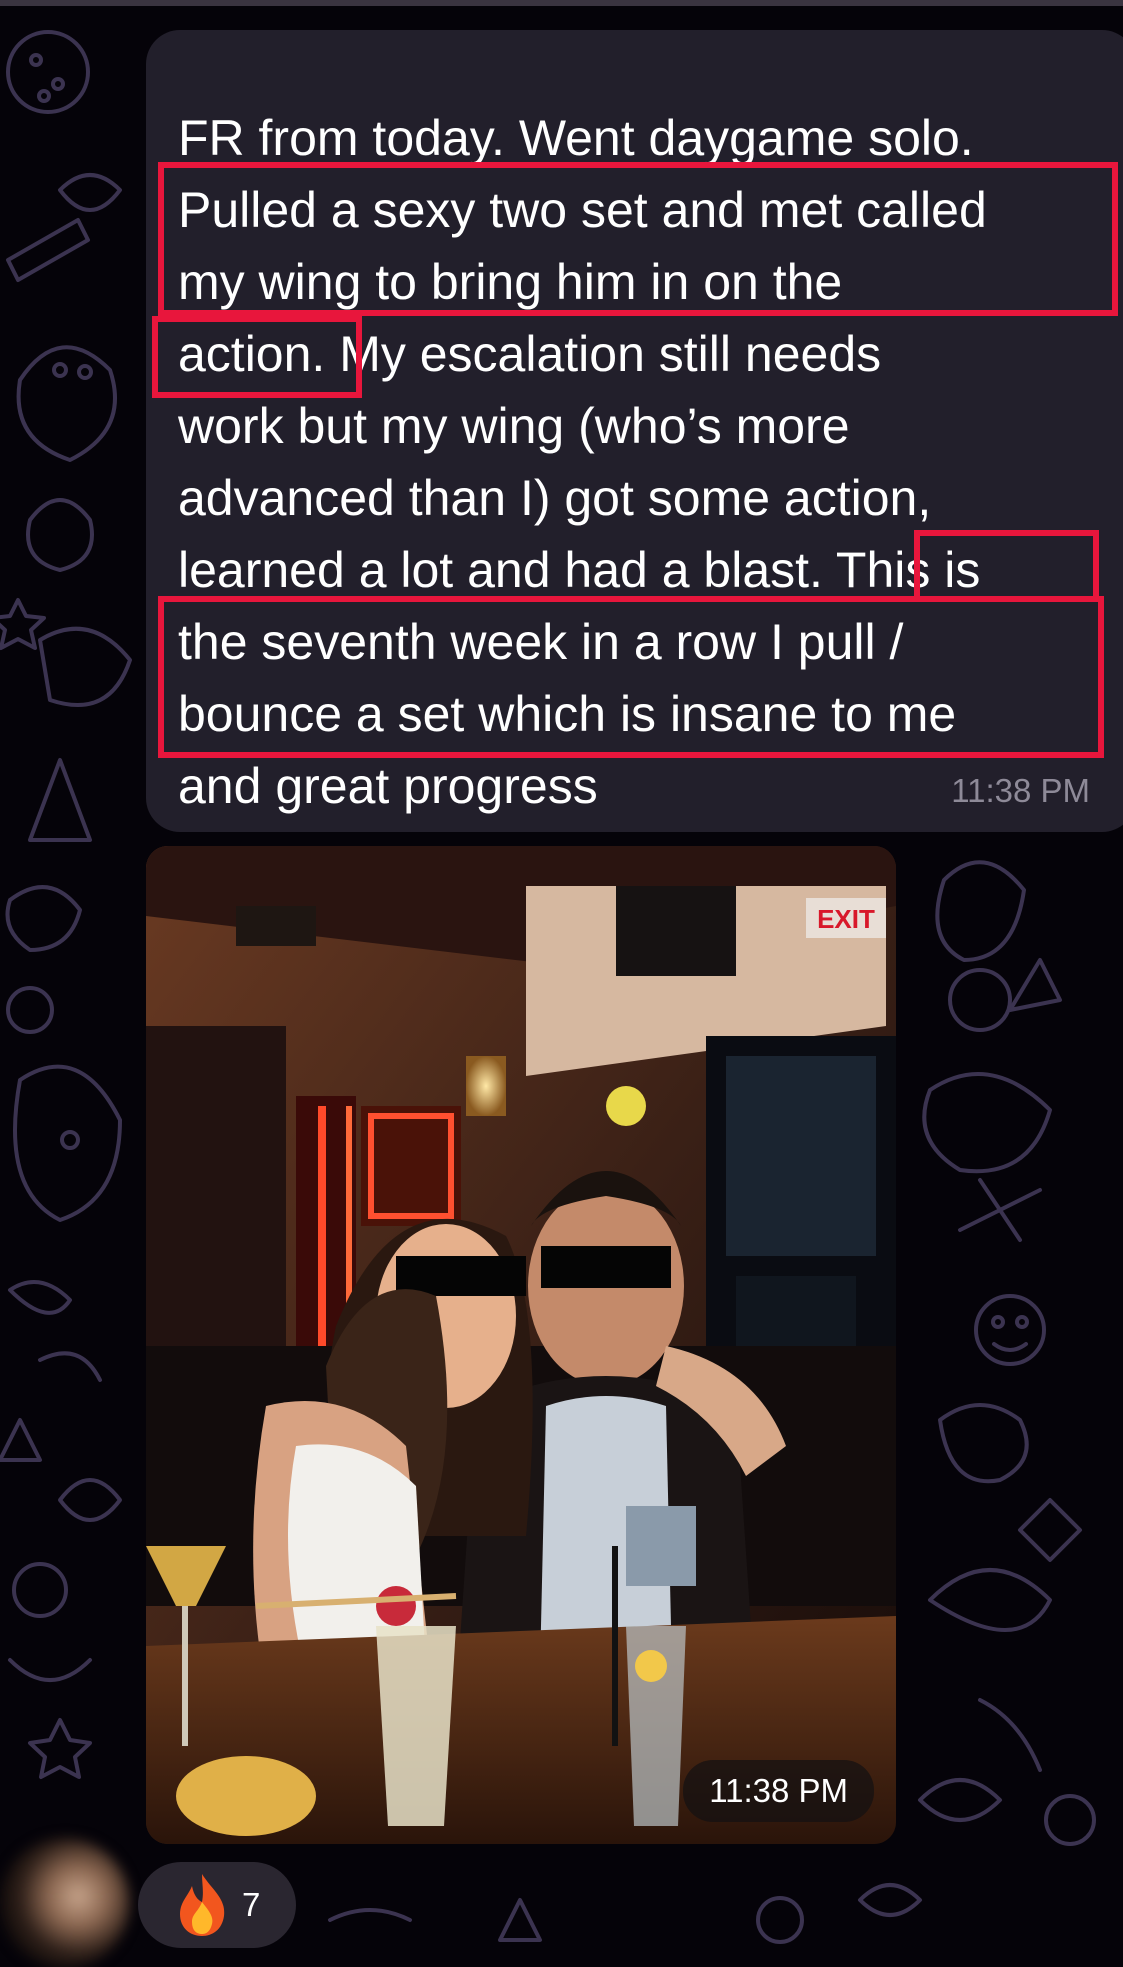 This screenshot has width=1123, height=1967. Describe the element at coordinates (251, 1904) in the screenshot. I see `reaction-count: 7` at that location.